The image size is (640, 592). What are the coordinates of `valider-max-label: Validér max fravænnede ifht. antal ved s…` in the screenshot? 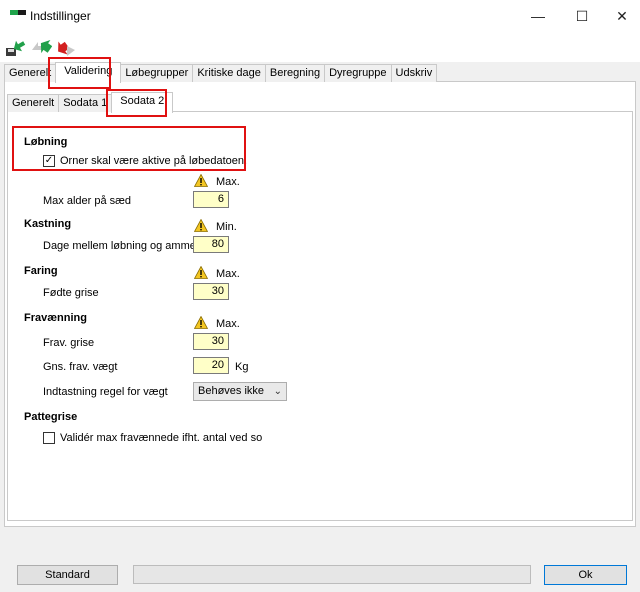 It's located at (161, 438).